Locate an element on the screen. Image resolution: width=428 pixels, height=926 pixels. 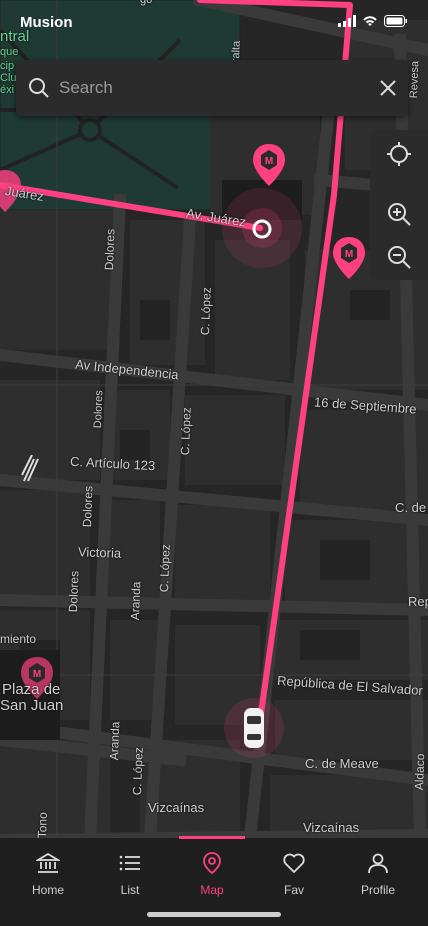
tab-label: List is located at coordinates (130, 890).